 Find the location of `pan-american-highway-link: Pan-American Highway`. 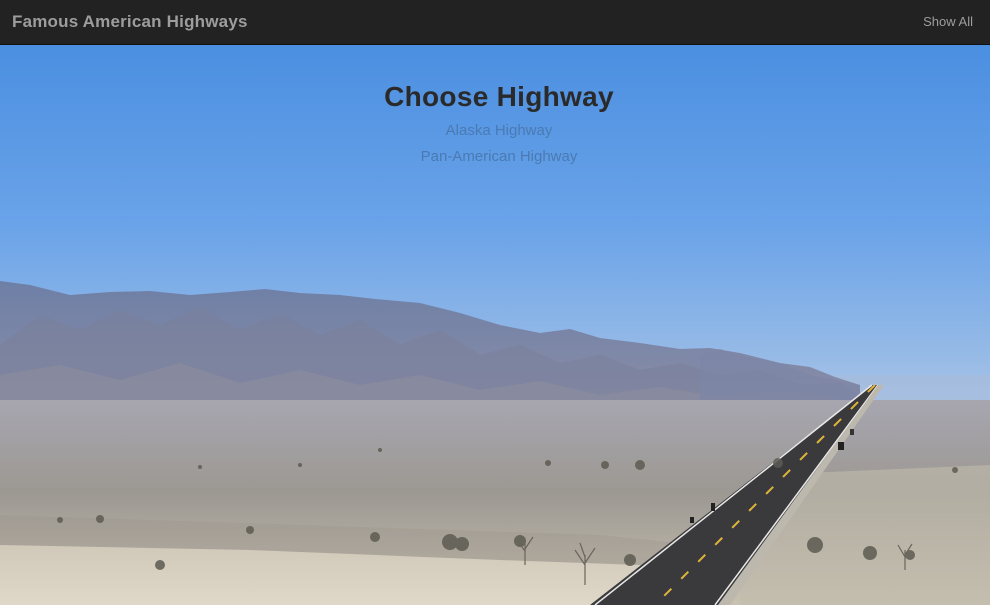

pan-american-highway-link: Pan-American Highway is located at coordinates (499, 156).